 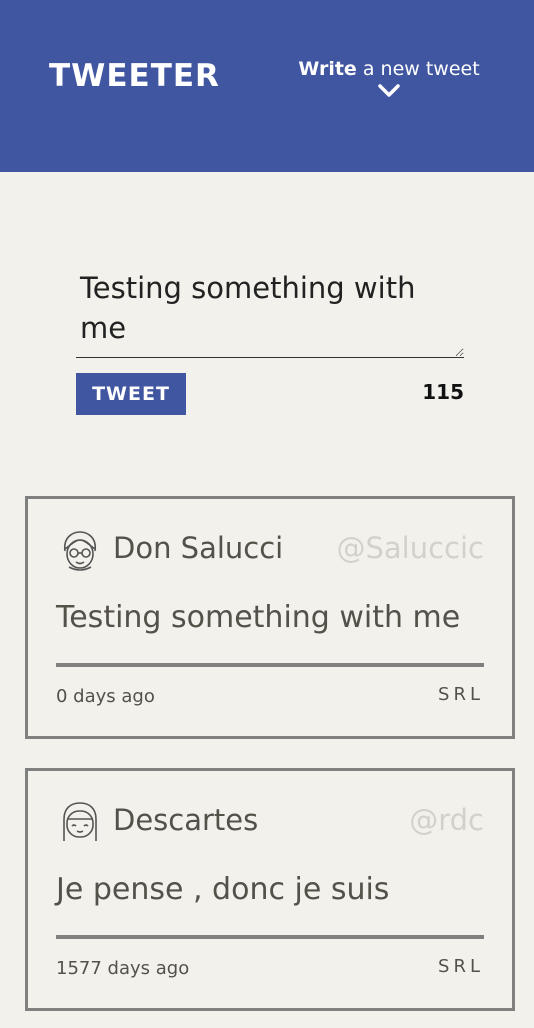 I want to click on tweet-composer: Testing something with me TWEET 115, so click(x=270, y=341).